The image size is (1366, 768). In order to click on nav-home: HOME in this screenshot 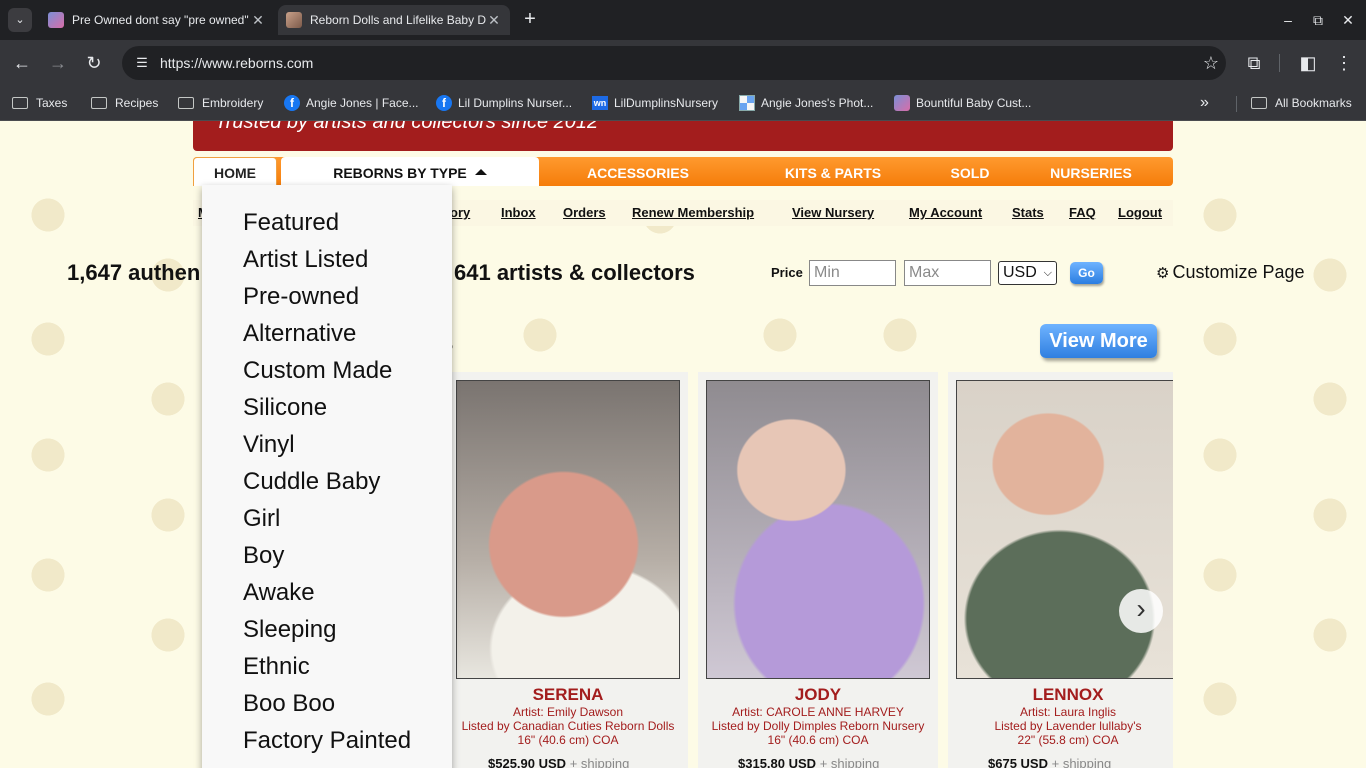, I will do `click(235, 171)`.